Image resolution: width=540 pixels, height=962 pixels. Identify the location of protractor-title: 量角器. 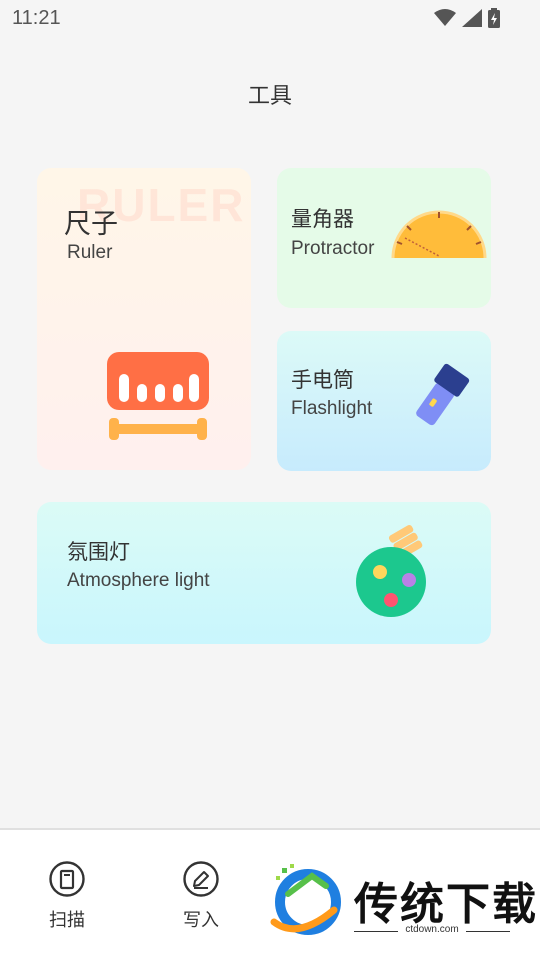
(322, 219).